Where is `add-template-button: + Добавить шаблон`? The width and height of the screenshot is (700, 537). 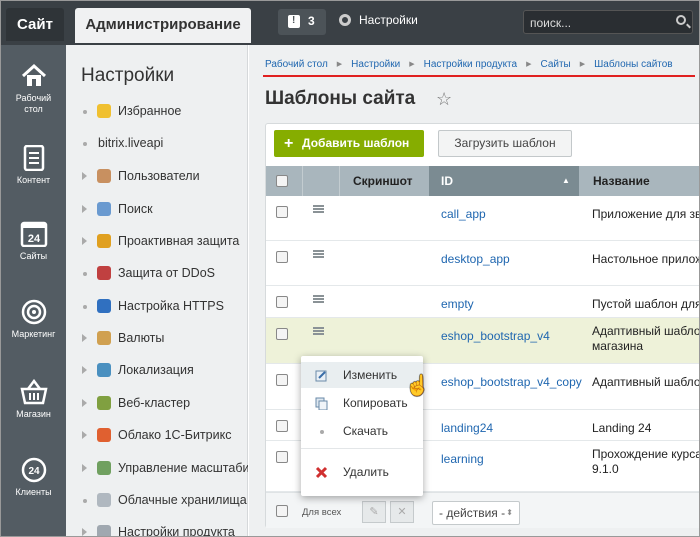 add-template-button: + Добавить шаблон is located at coordinates (349, 143).